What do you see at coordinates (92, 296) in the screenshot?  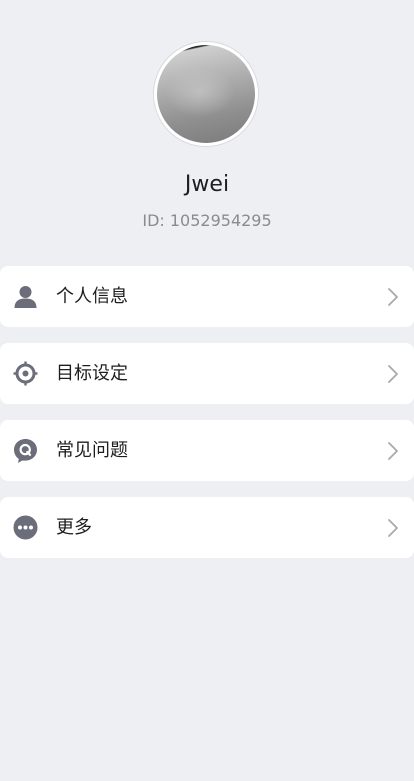 I see `menu-item-label: 个人信息` at bounding box center [92, 296].